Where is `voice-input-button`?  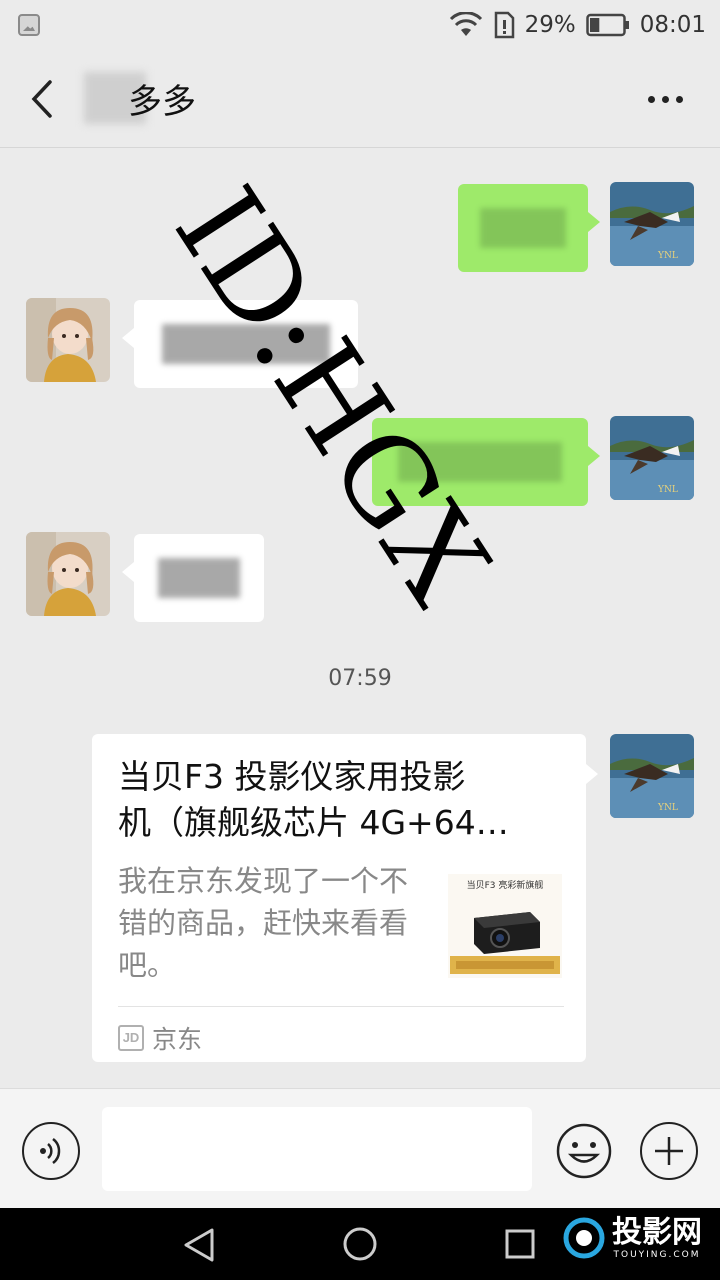 voice-input-button is located at coordinates (51, 1151).